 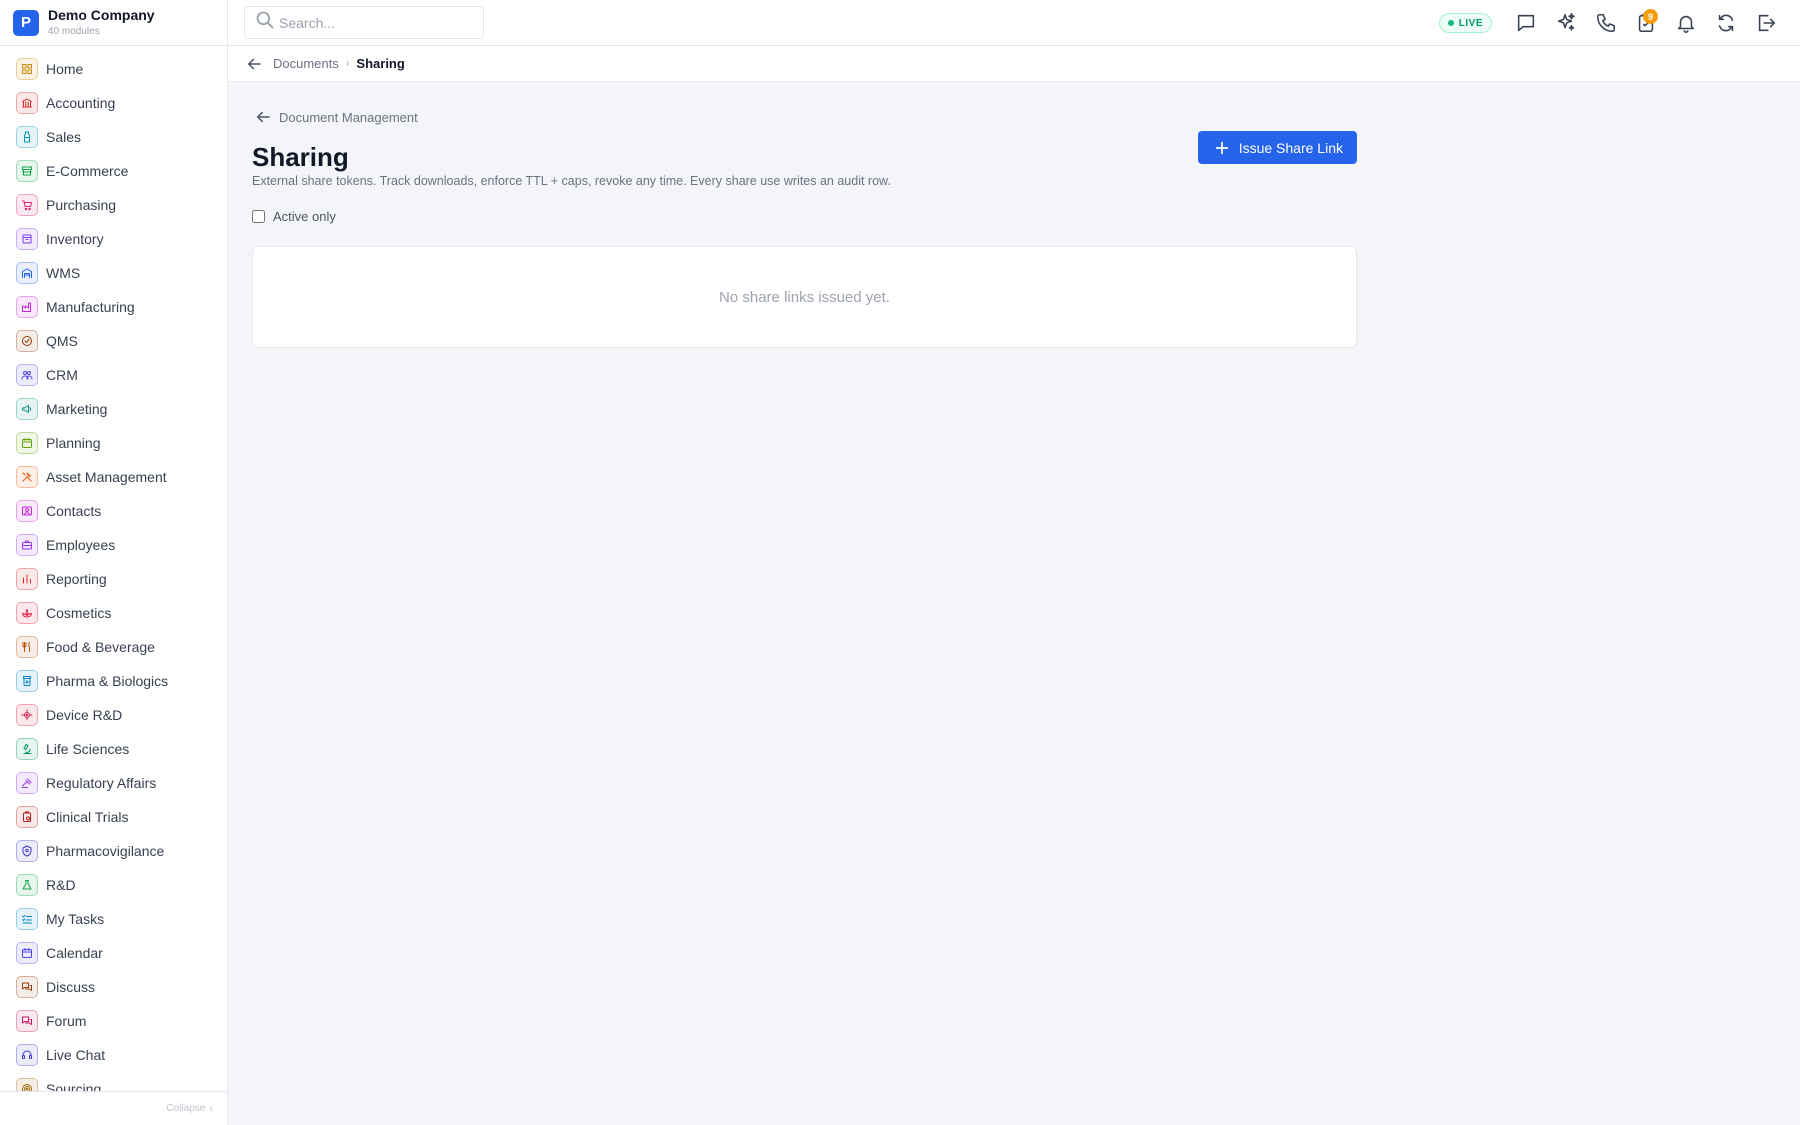 What do you see at coordinates (113, 749) in the screenshot?
I see `sidebar-item-life-sciences: Life Sciences` at bounding box center [113, 749].